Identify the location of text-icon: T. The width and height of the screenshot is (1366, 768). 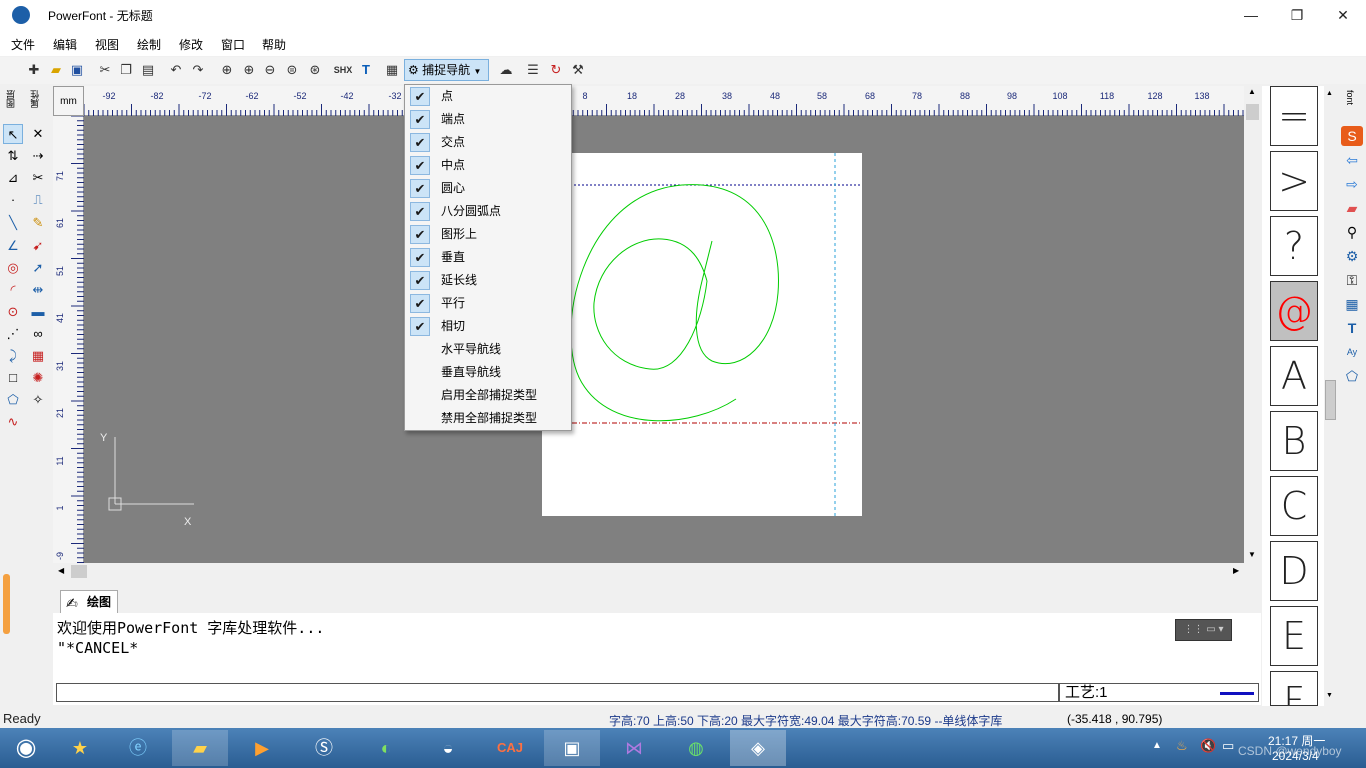
(1352, 328).